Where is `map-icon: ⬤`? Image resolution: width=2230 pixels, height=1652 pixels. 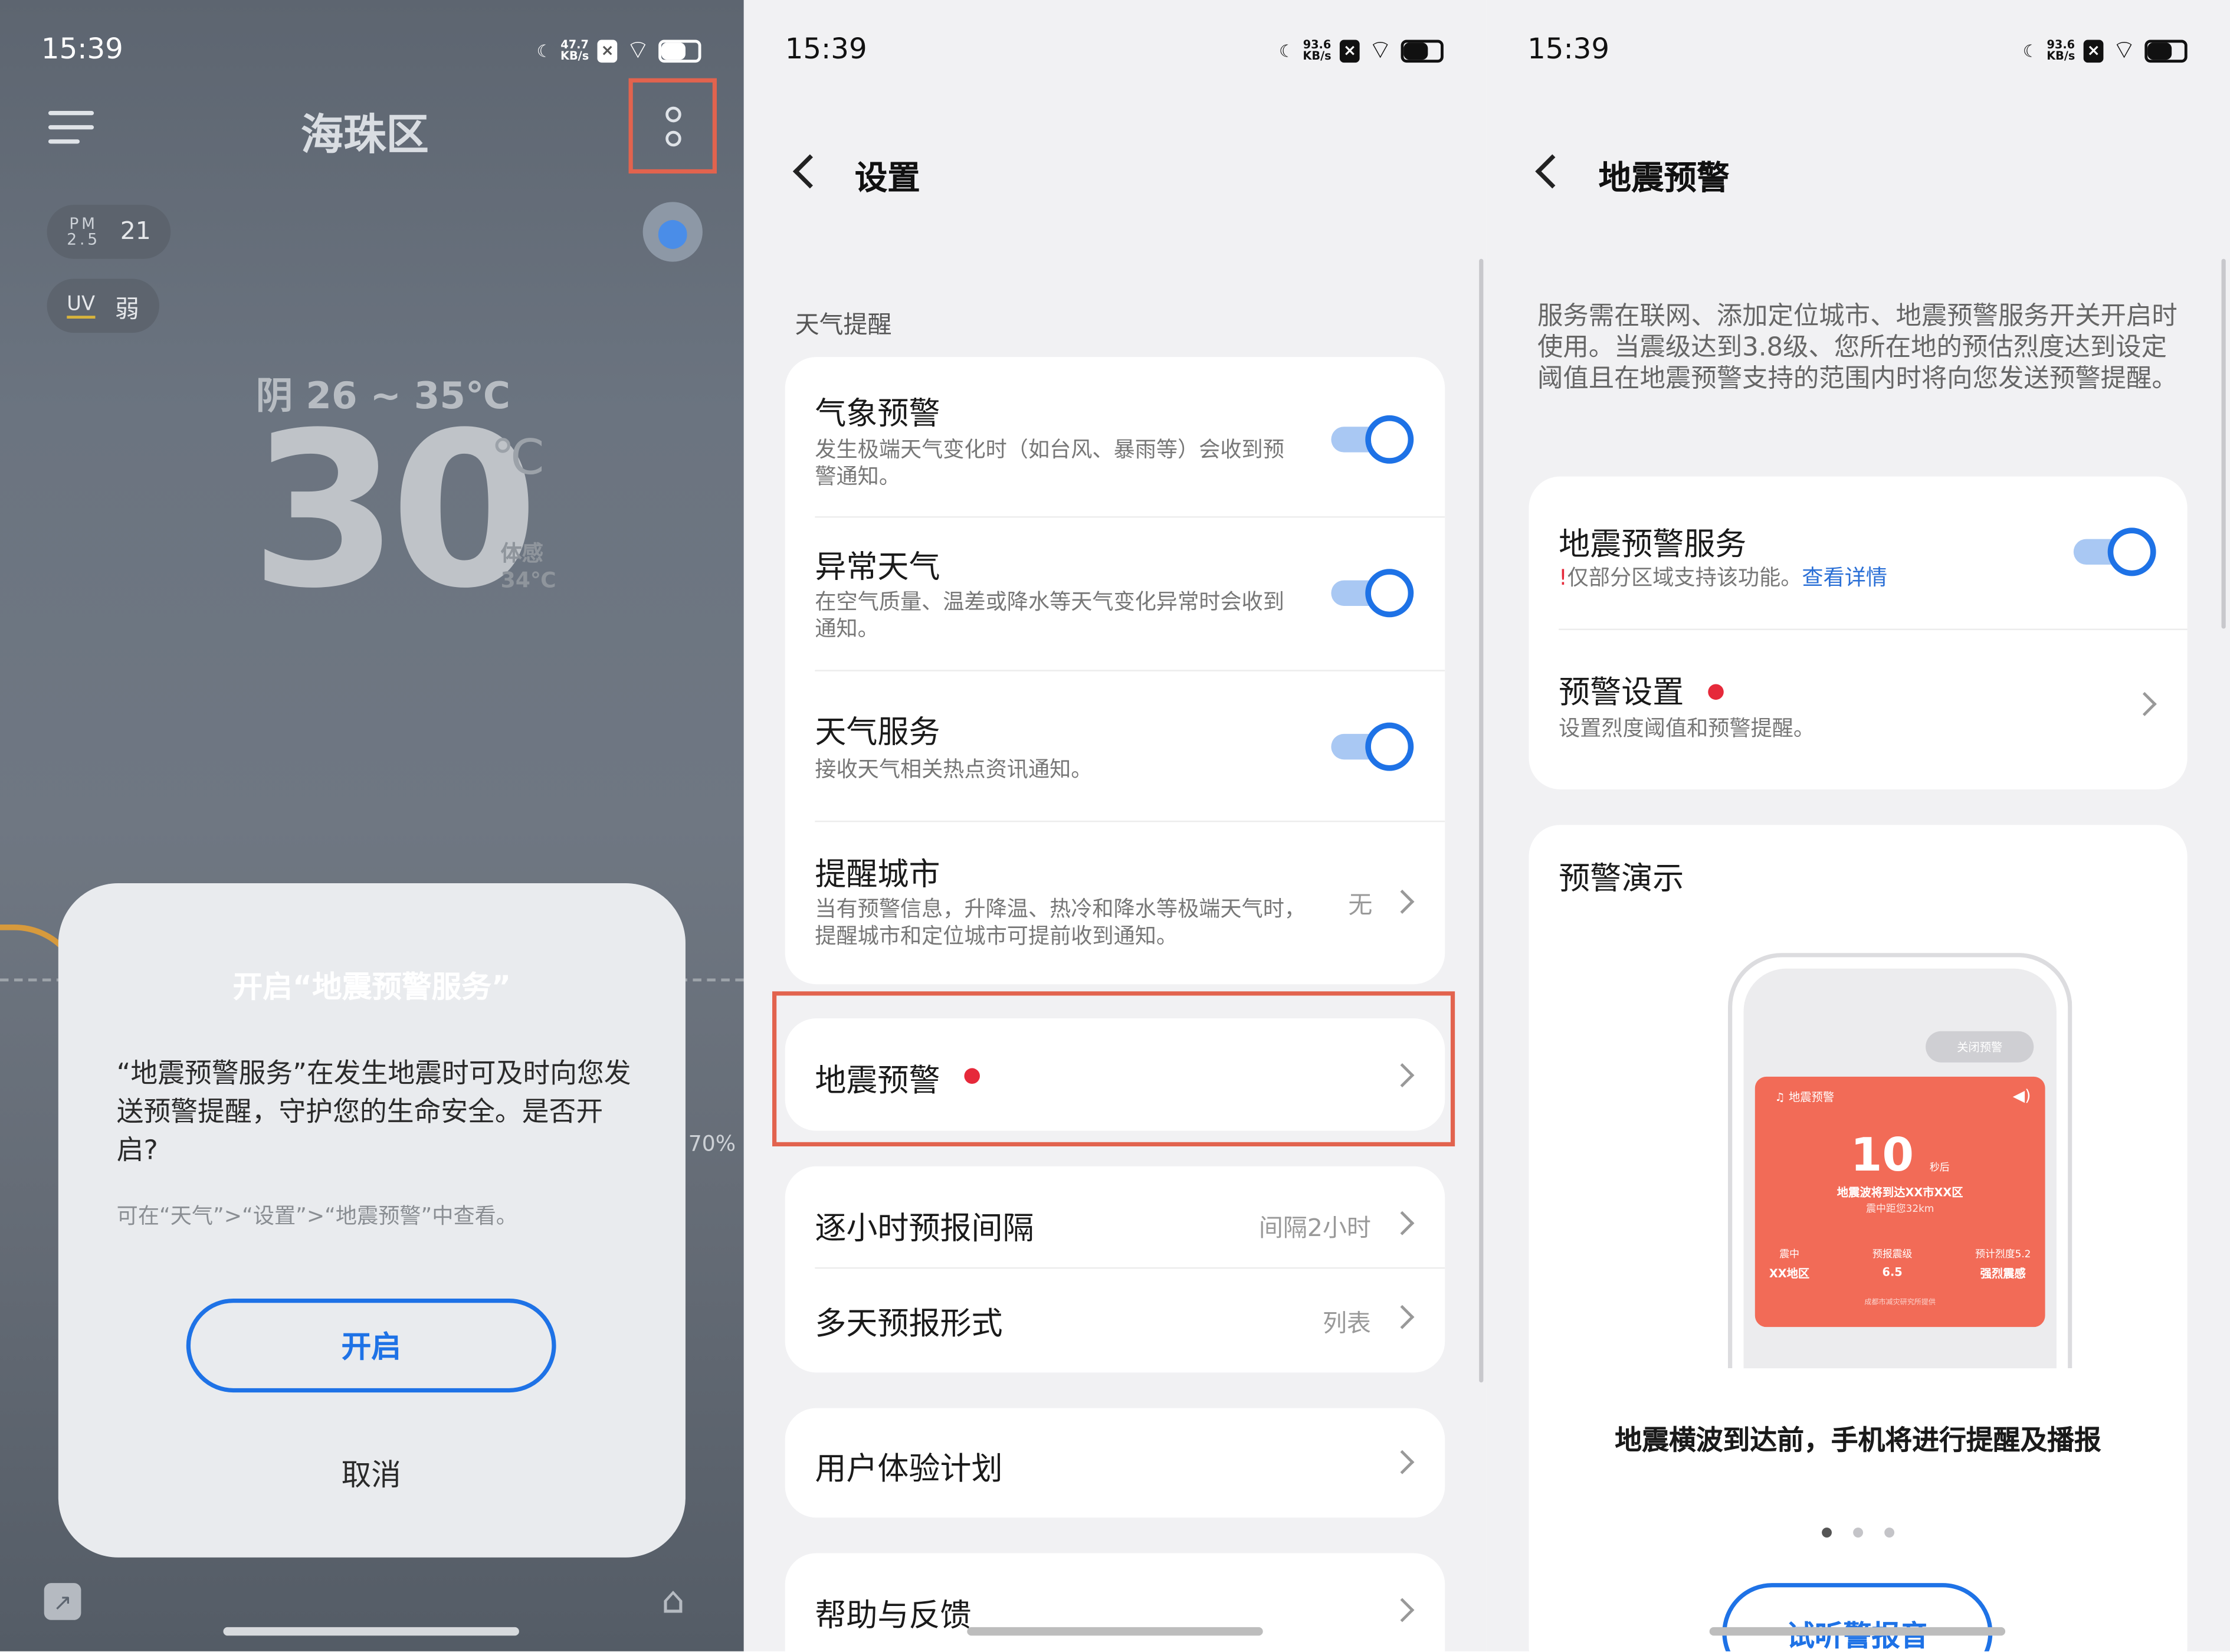 map-icon: ⬤ is located at coordinates (673, 232).